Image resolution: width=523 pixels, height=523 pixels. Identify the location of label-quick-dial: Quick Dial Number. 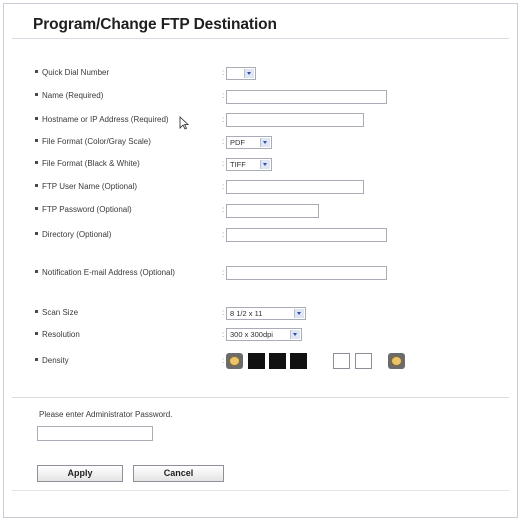
(72, 72).